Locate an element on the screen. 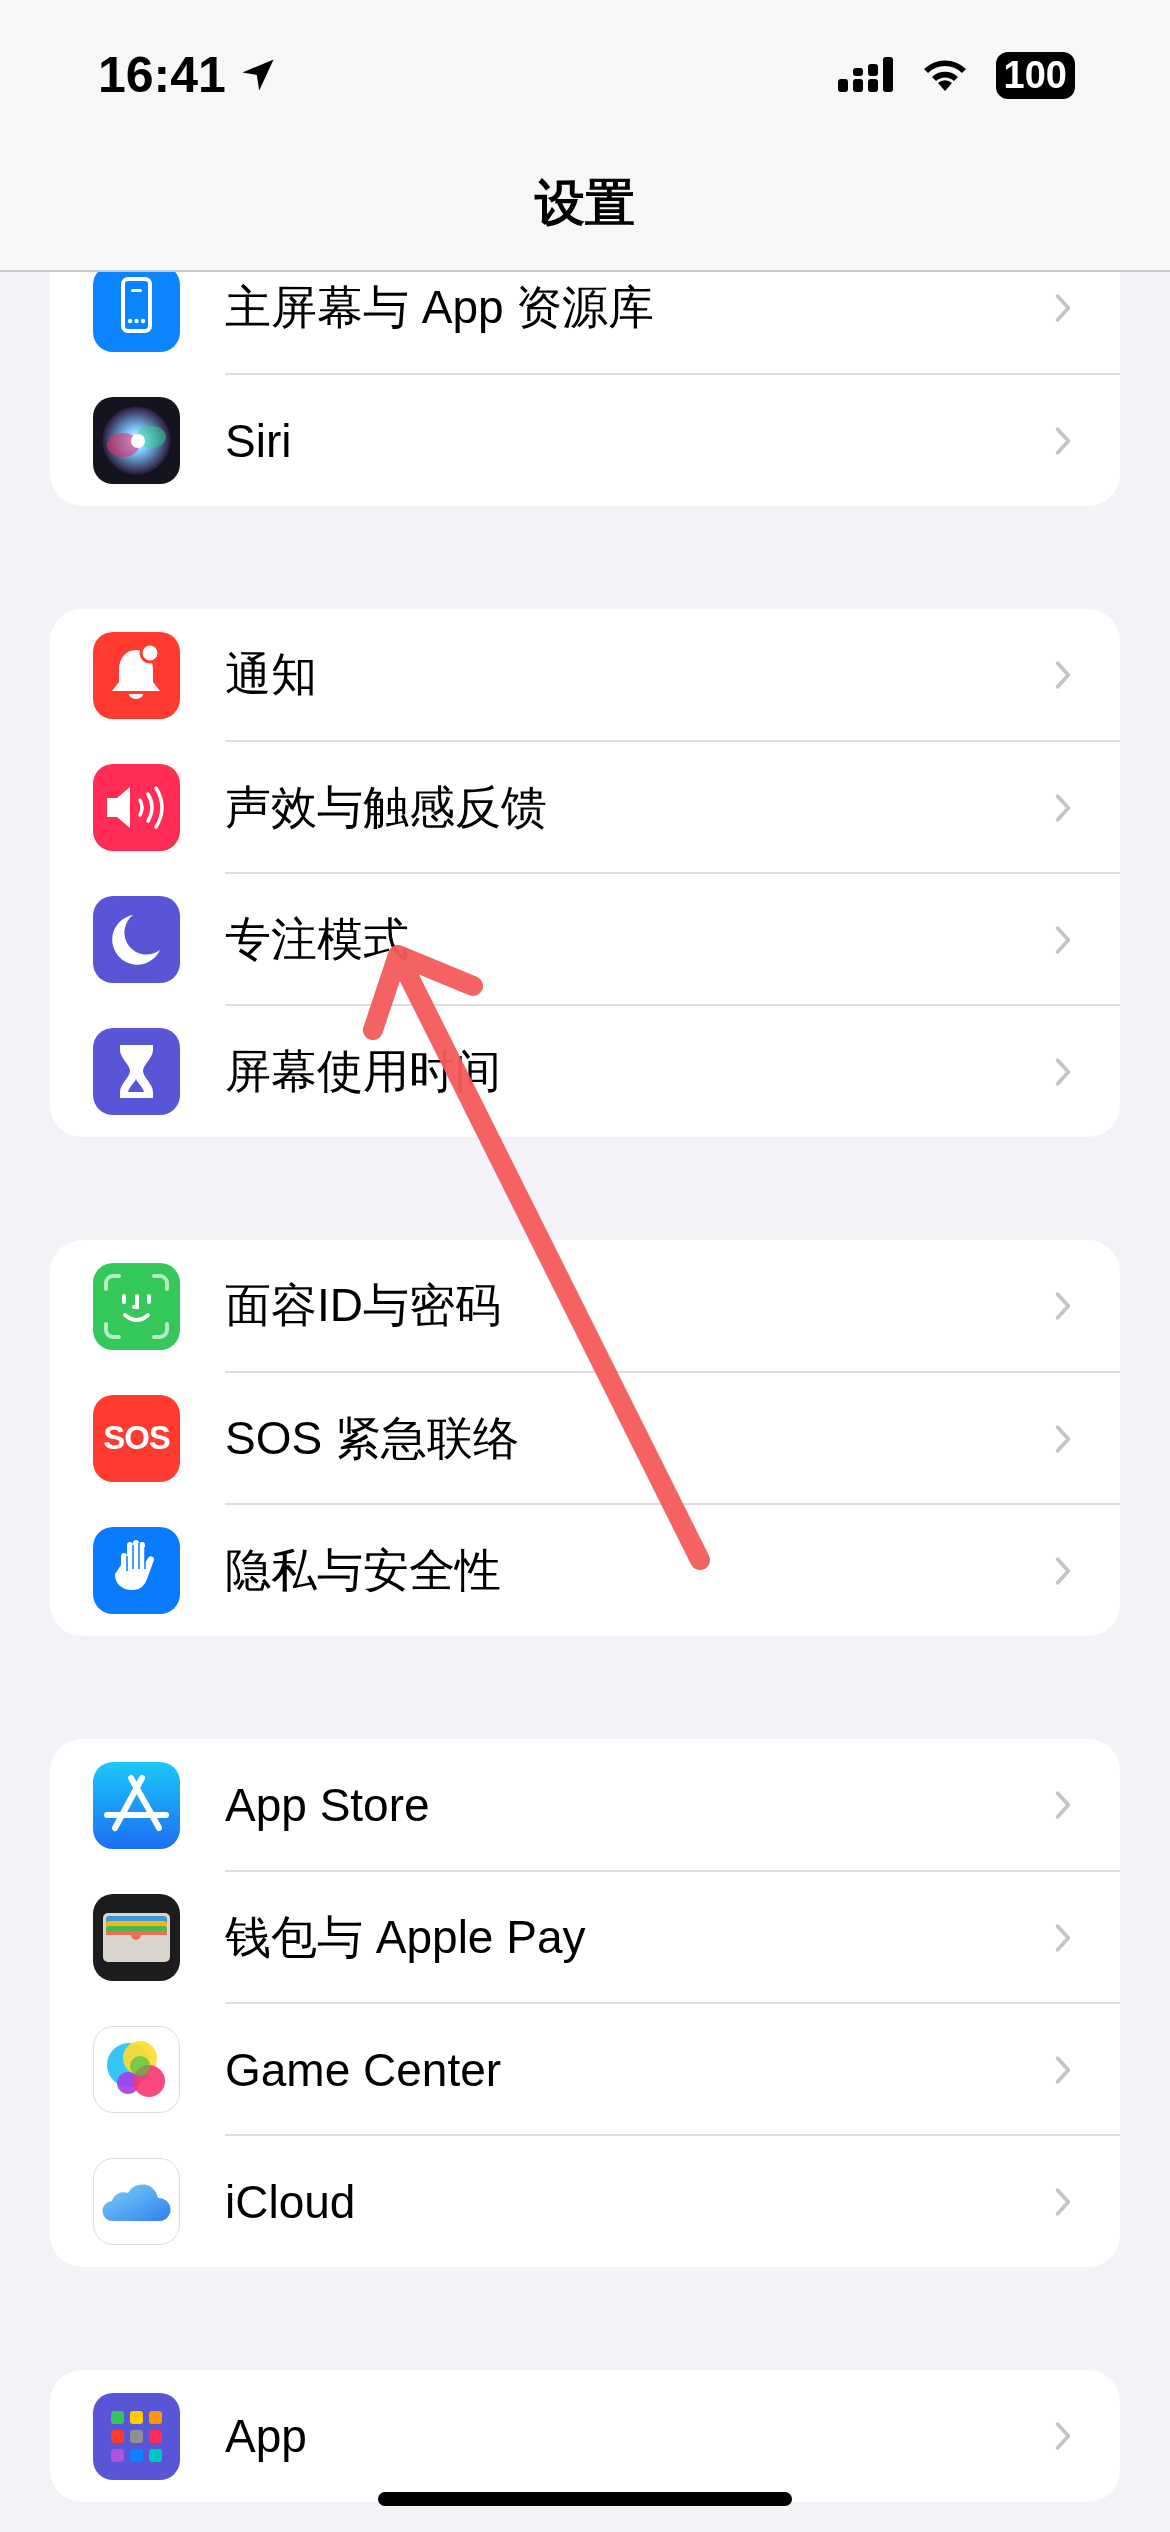  battery-level: 100 is located at coordinates (1035, 74).